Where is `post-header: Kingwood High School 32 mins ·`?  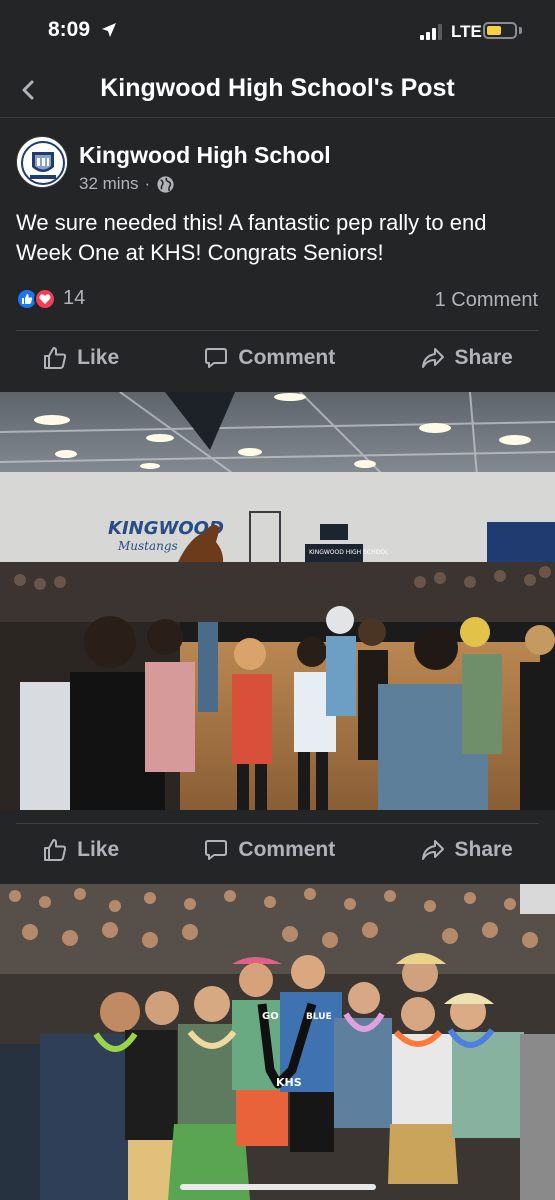
post-header: Kingwood High School 32 mins · is located at coordinates (277, 156).